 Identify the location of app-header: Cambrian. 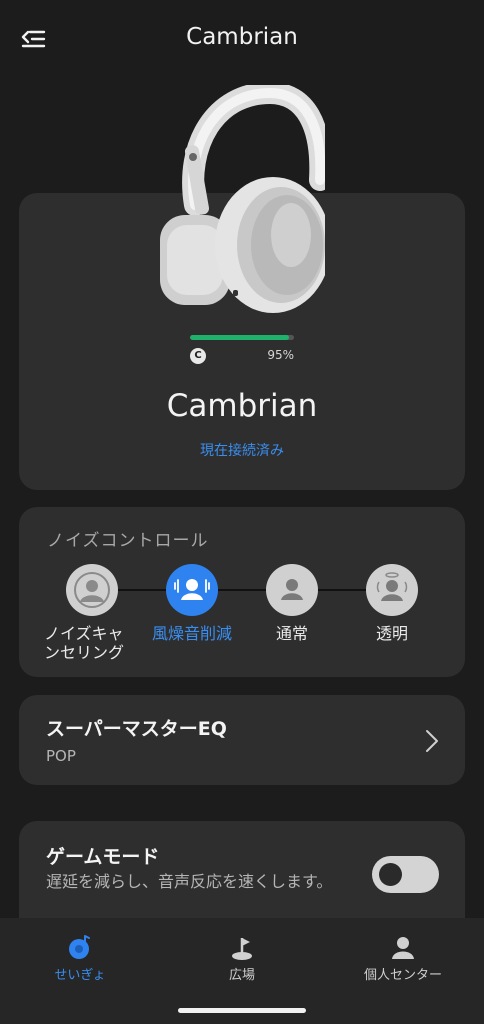
(242, 40).